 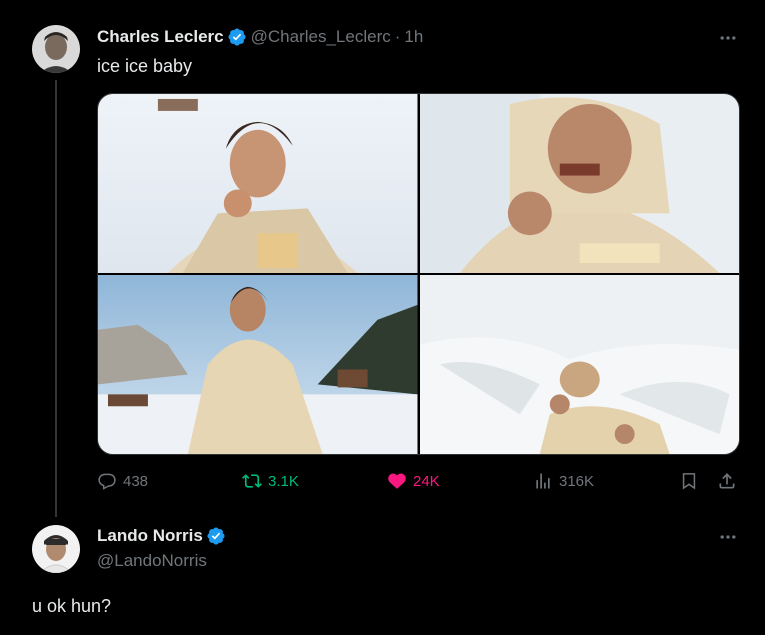 What do you see at coordinates (727, 481) in the screenshot?
I see `share-icon` at bounding box center [727, 481].